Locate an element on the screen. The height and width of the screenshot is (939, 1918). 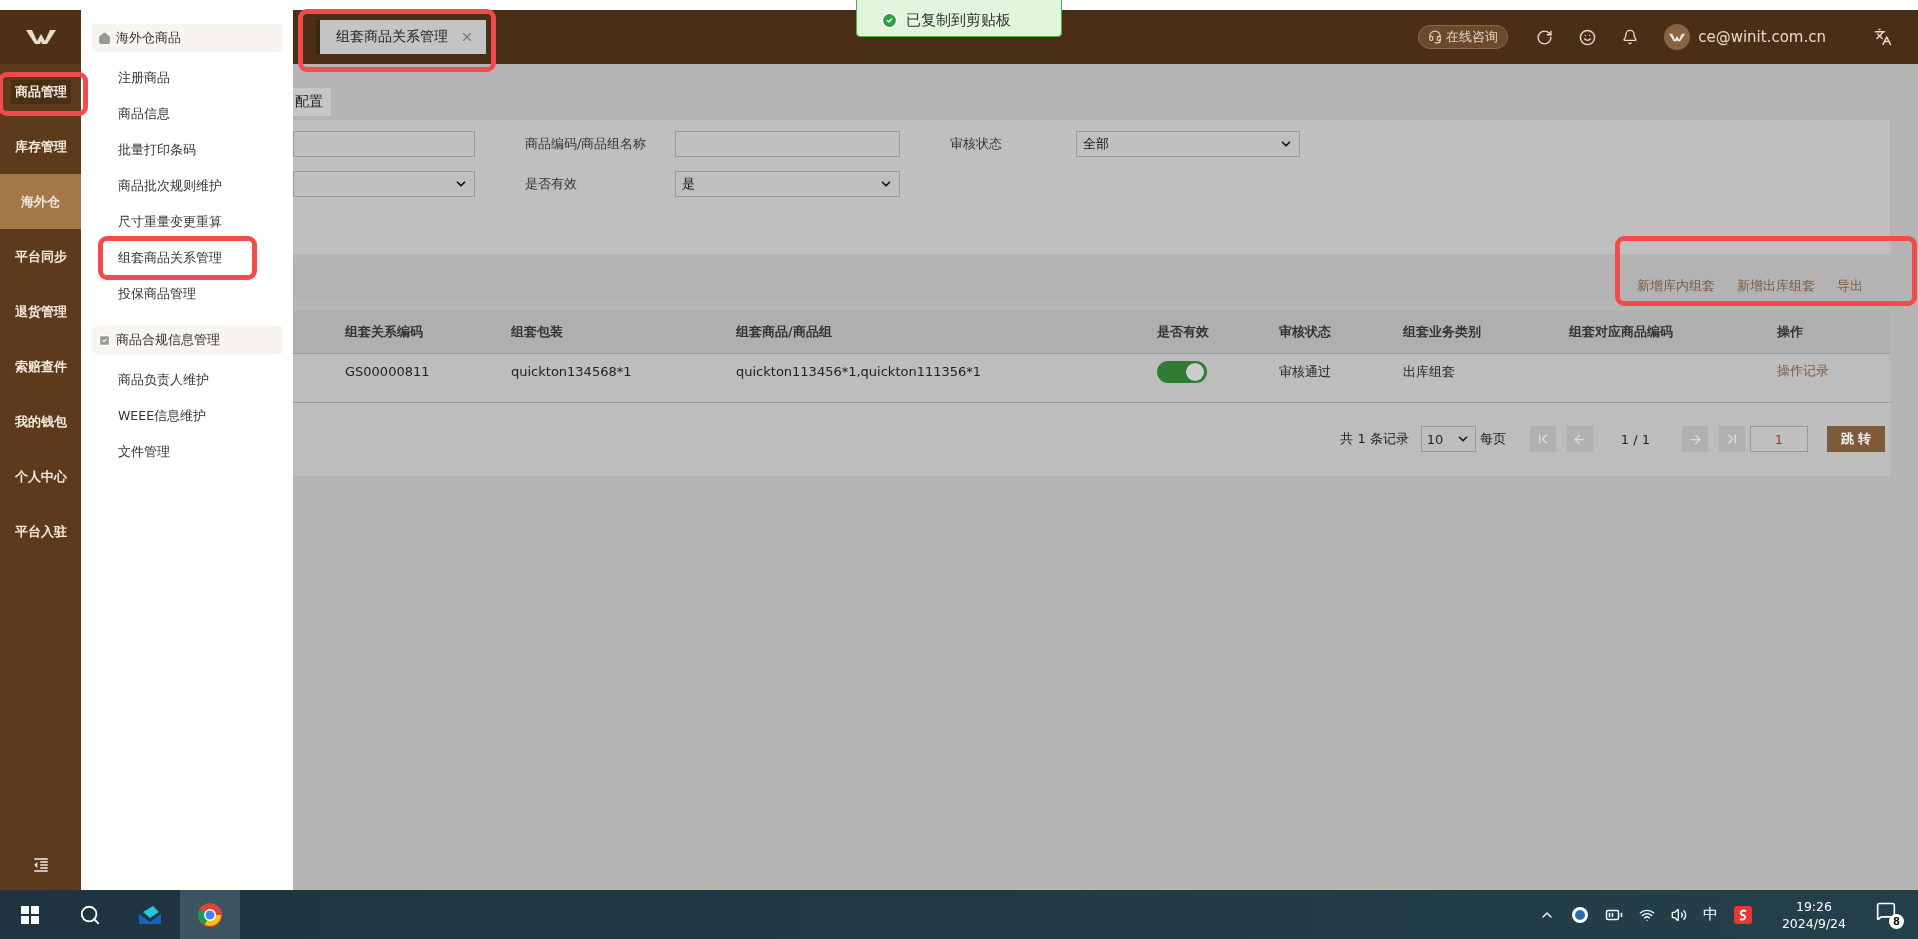
logo-icon is located at coordinates (40, 37).